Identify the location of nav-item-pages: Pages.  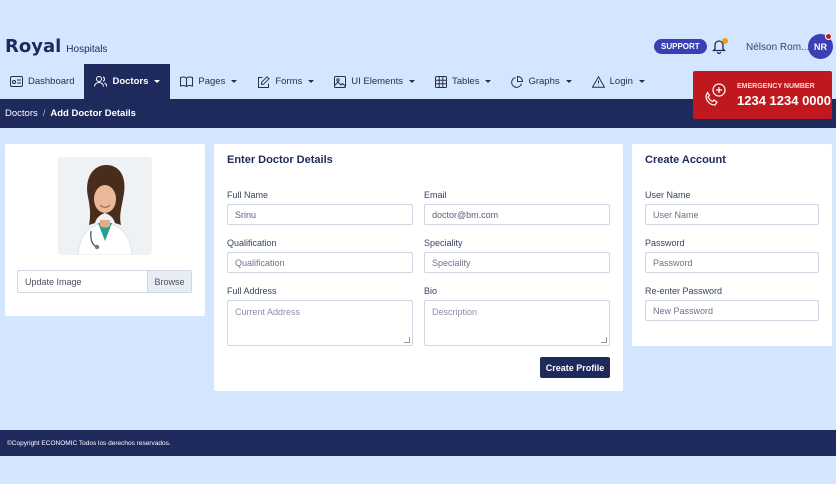
(208, 81).